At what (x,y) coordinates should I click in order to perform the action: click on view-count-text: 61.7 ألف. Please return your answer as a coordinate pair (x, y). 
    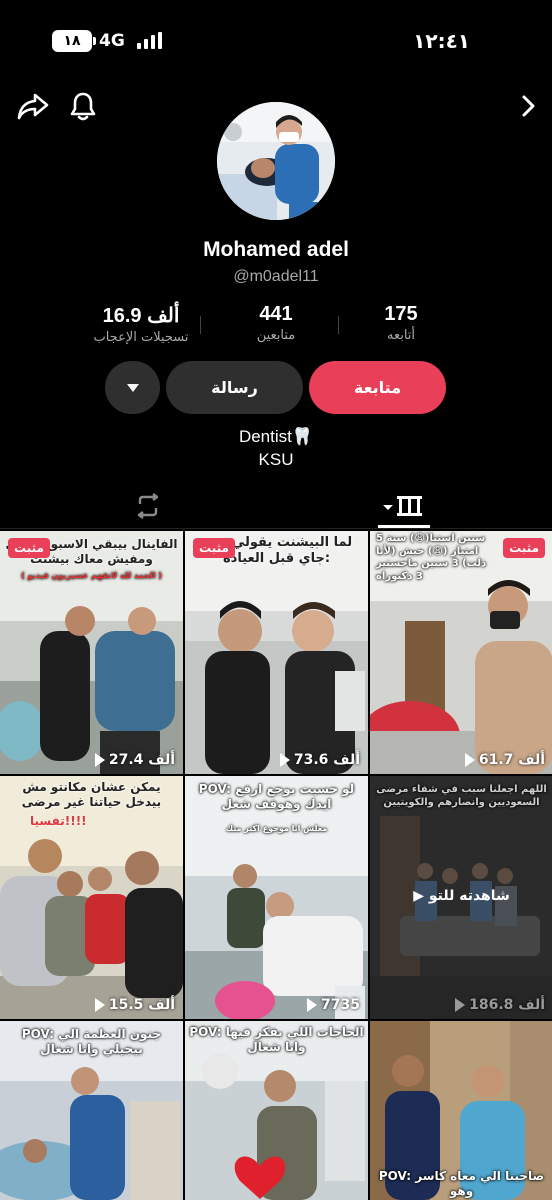
    Looking at the image, I should click on (511, 760).